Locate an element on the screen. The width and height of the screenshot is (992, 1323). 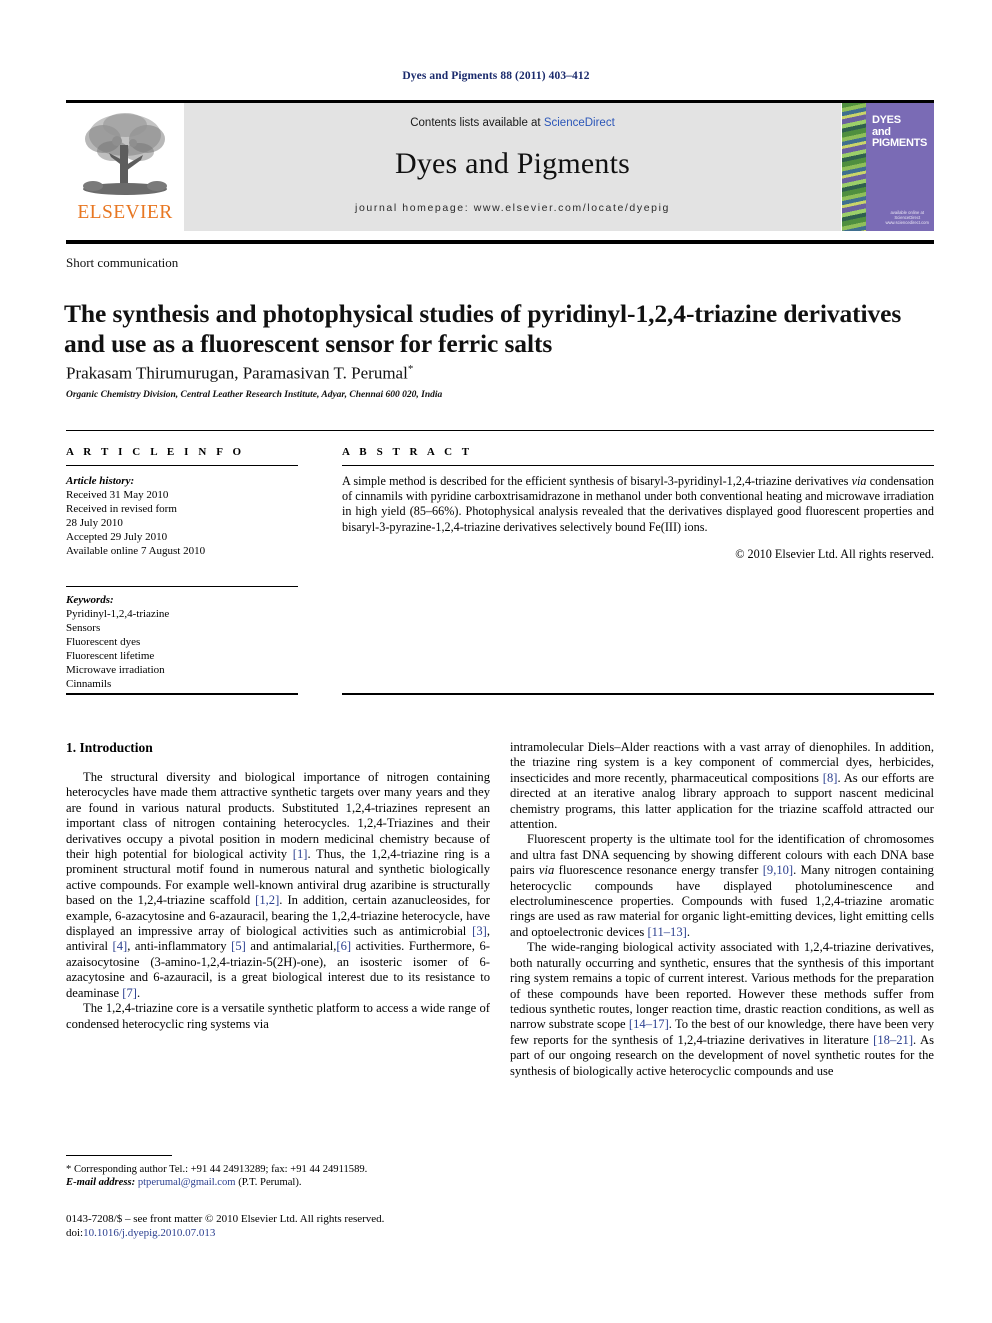
keyword-item: Pyridinyl-1,2,4-triazine is located at coordinates (118, 614).